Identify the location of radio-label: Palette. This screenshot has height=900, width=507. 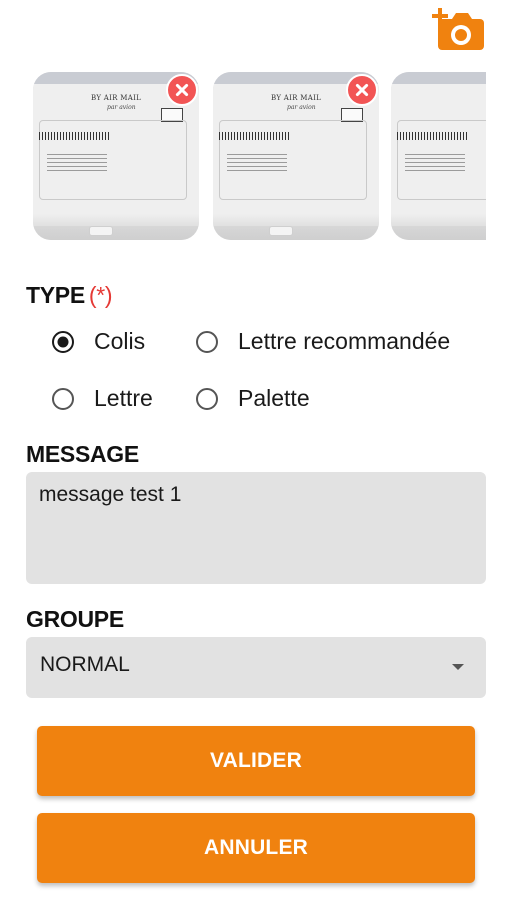
(274, 398).